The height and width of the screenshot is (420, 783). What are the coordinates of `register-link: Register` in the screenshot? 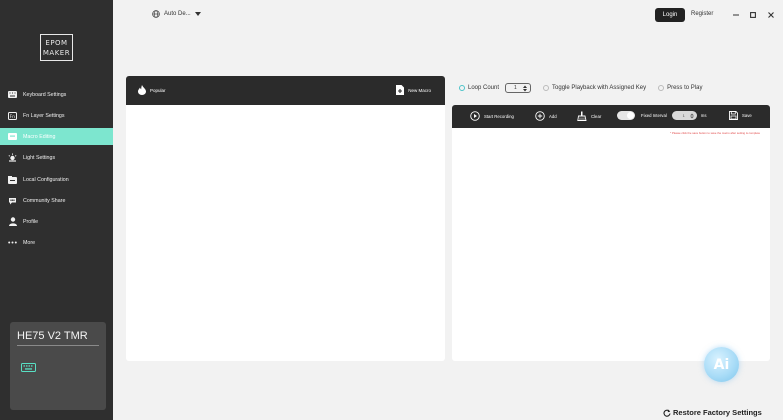 It's located at (702, 14).